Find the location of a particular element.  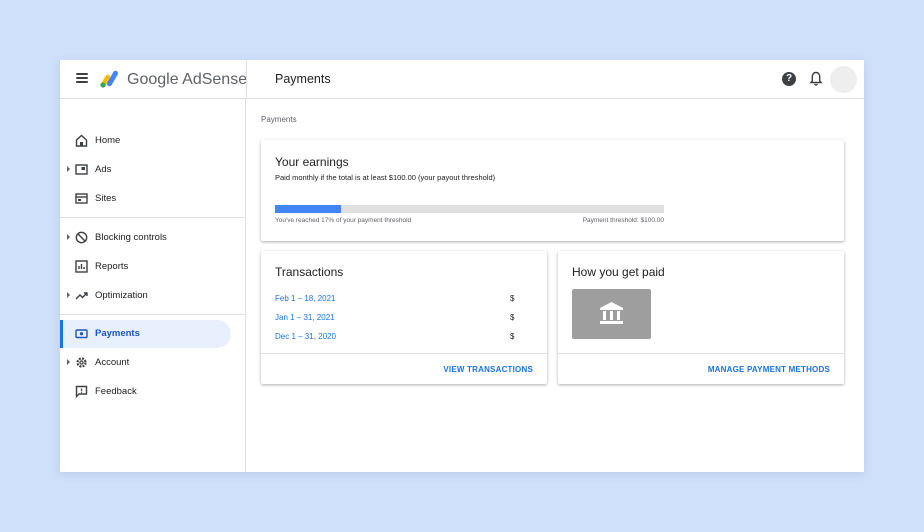

threshold-progress-fill is located at coordinates (308, 209).